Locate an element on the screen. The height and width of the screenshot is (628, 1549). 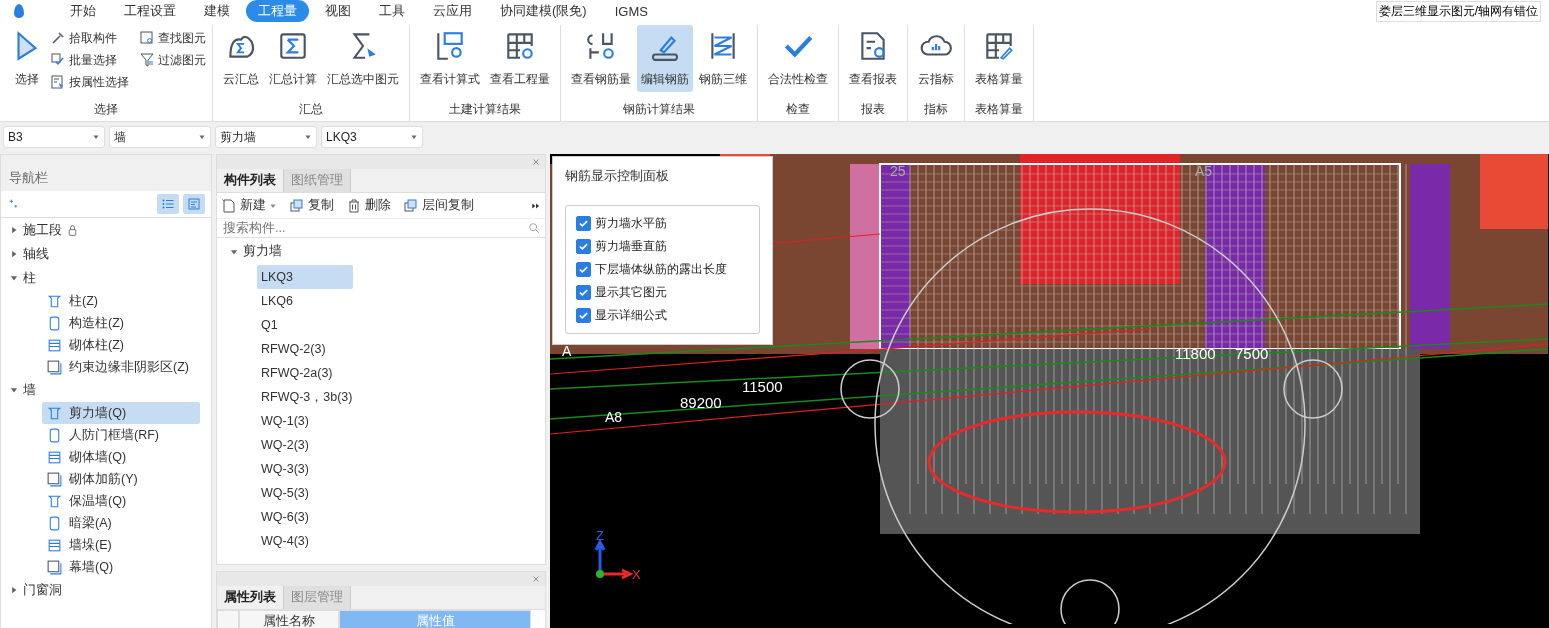
ribbon-button: 批量选择 is located at coordinates (89, 60).